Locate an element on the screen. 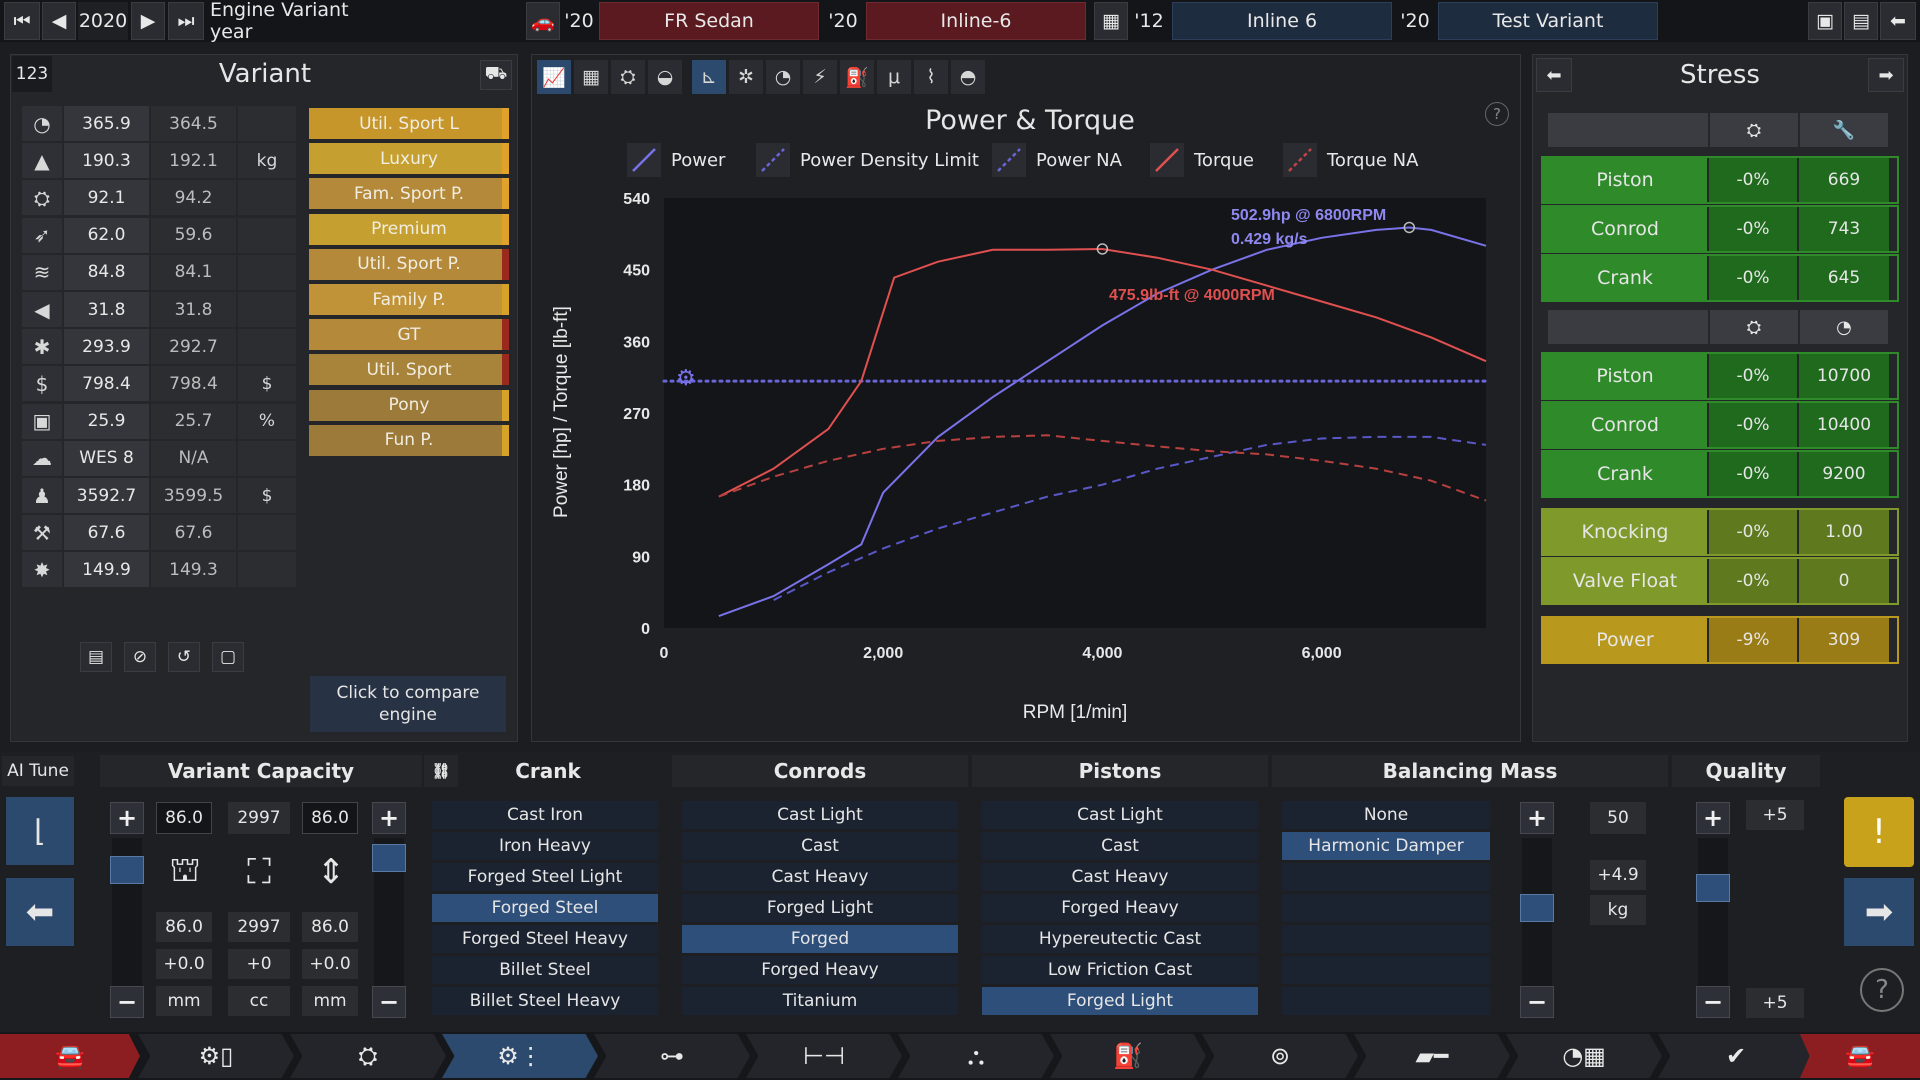 The height and width of the screenshot is (1080, 1920). category-item: GT is located at coordinates (409, 335).